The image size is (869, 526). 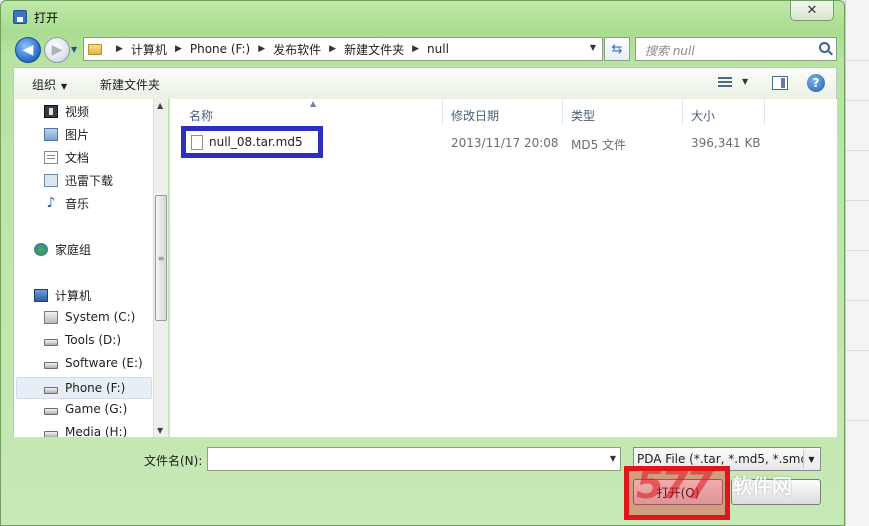 I want to click on background-window, so click(x=857, y=263).